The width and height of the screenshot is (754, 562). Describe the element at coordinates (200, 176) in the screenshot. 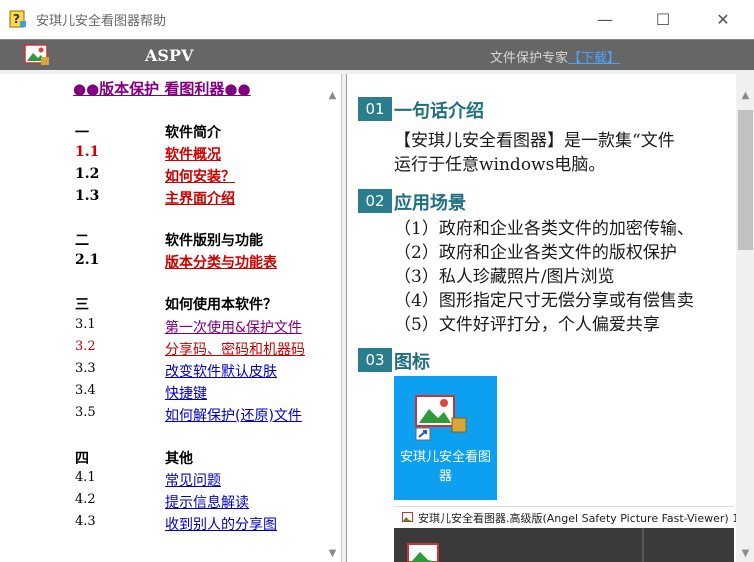

I see `toc-link: 如何安装？` at that location.